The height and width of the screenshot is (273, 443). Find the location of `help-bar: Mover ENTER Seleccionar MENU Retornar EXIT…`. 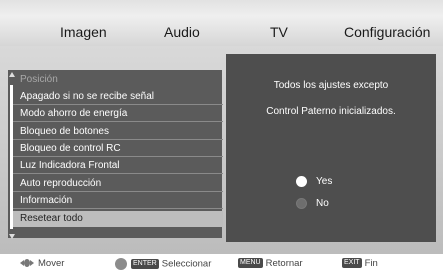

help-bar: Mover ENTER Seleccionar MENU Retornar EXIT… is located at coordinates (221, 263).